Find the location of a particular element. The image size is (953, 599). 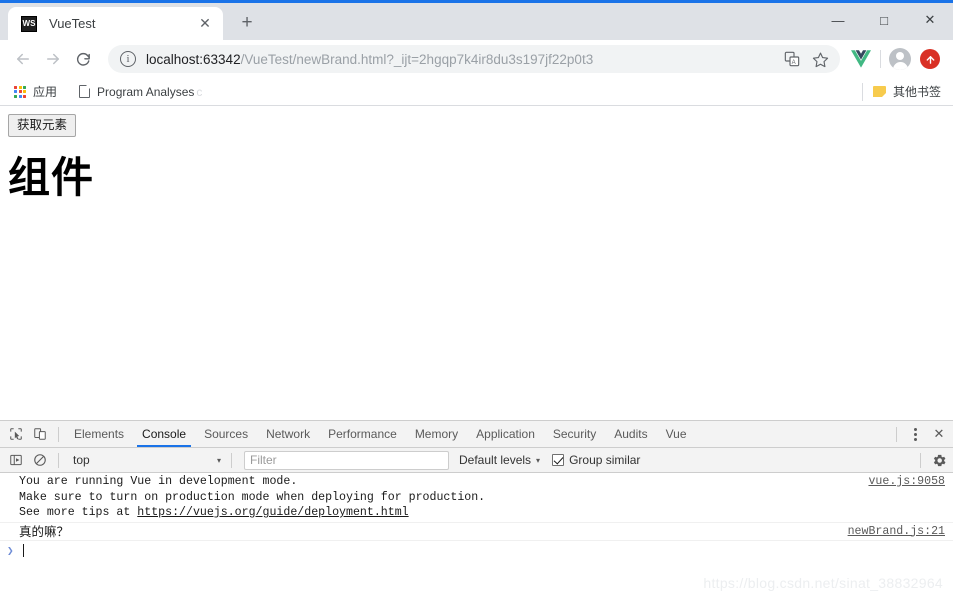

tab-favicon-icon: WS is located at coordinates (29, 23).